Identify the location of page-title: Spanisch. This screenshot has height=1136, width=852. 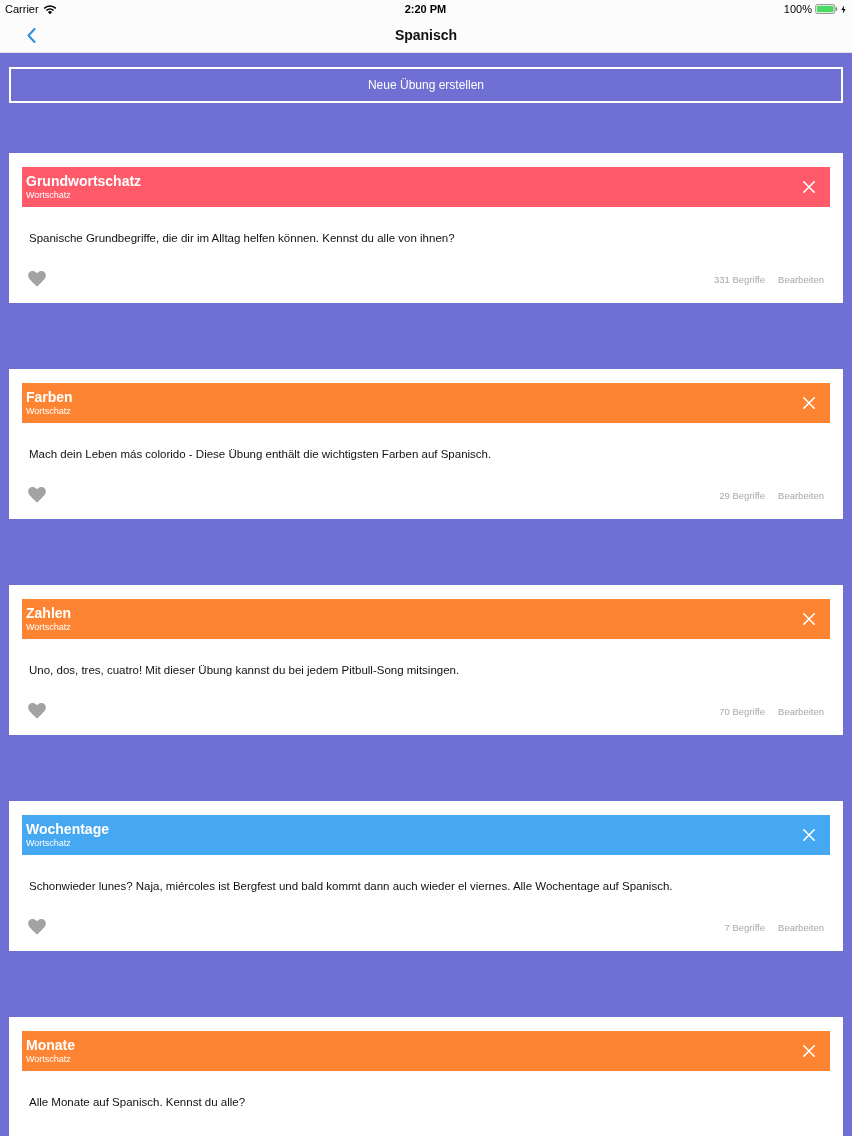
(426, 35).